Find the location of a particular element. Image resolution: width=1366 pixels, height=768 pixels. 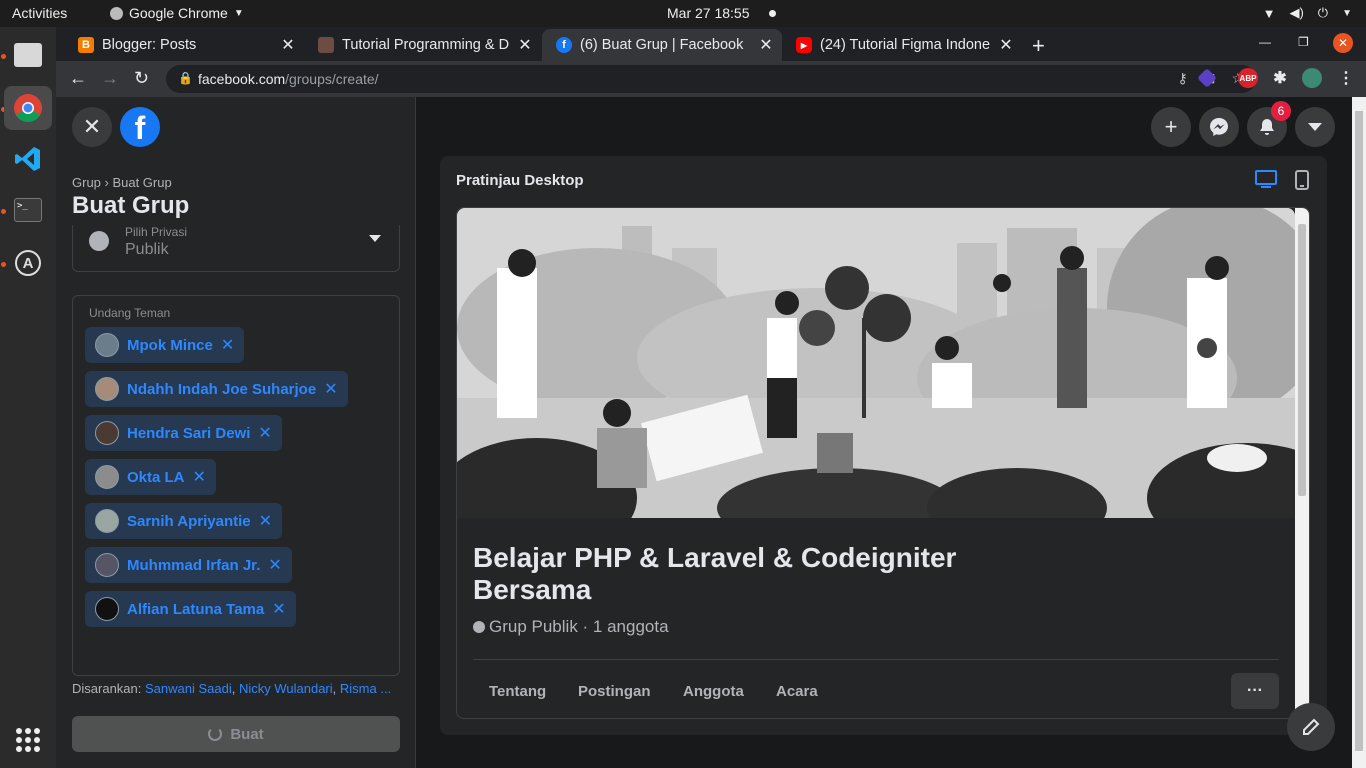

tab-title: Blogger: Posts is located at coordinates (149, 45).